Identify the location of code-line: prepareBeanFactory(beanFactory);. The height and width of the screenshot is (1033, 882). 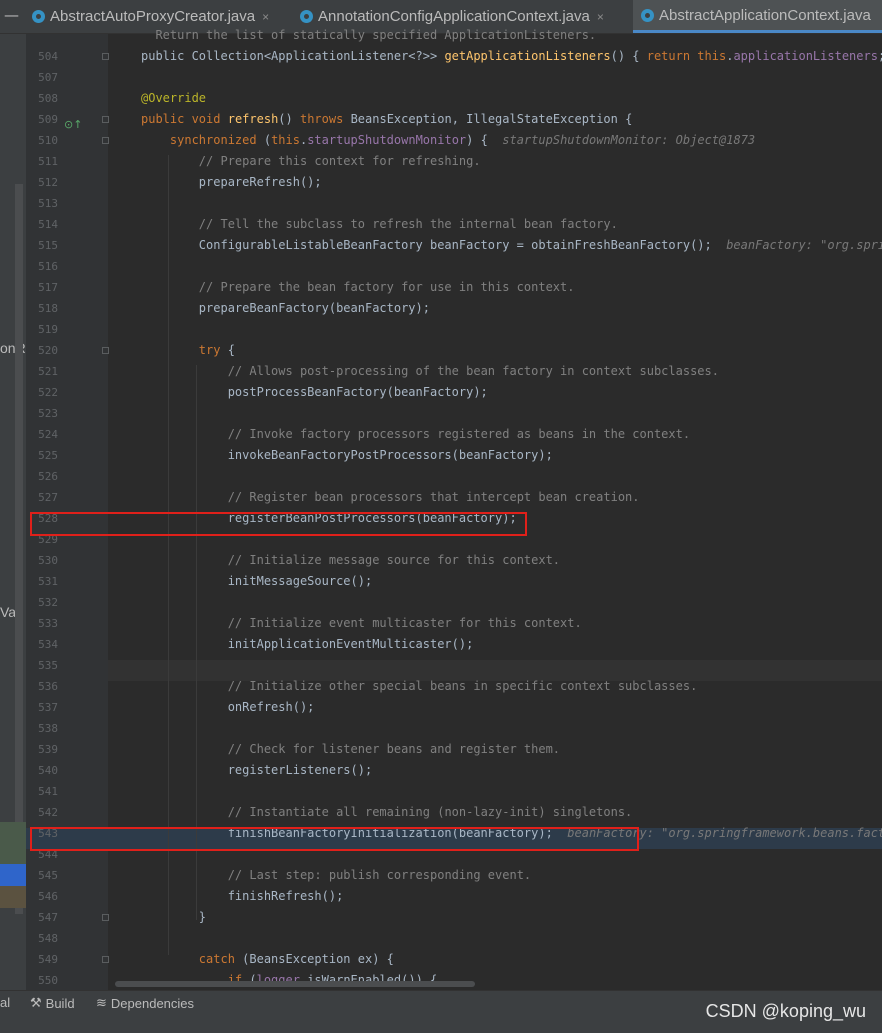
(285, 308).